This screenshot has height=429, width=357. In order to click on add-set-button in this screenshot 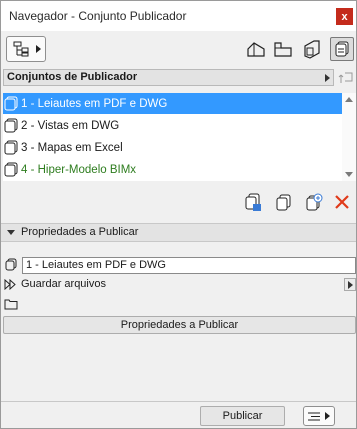, I will do `click(314, 202)`.